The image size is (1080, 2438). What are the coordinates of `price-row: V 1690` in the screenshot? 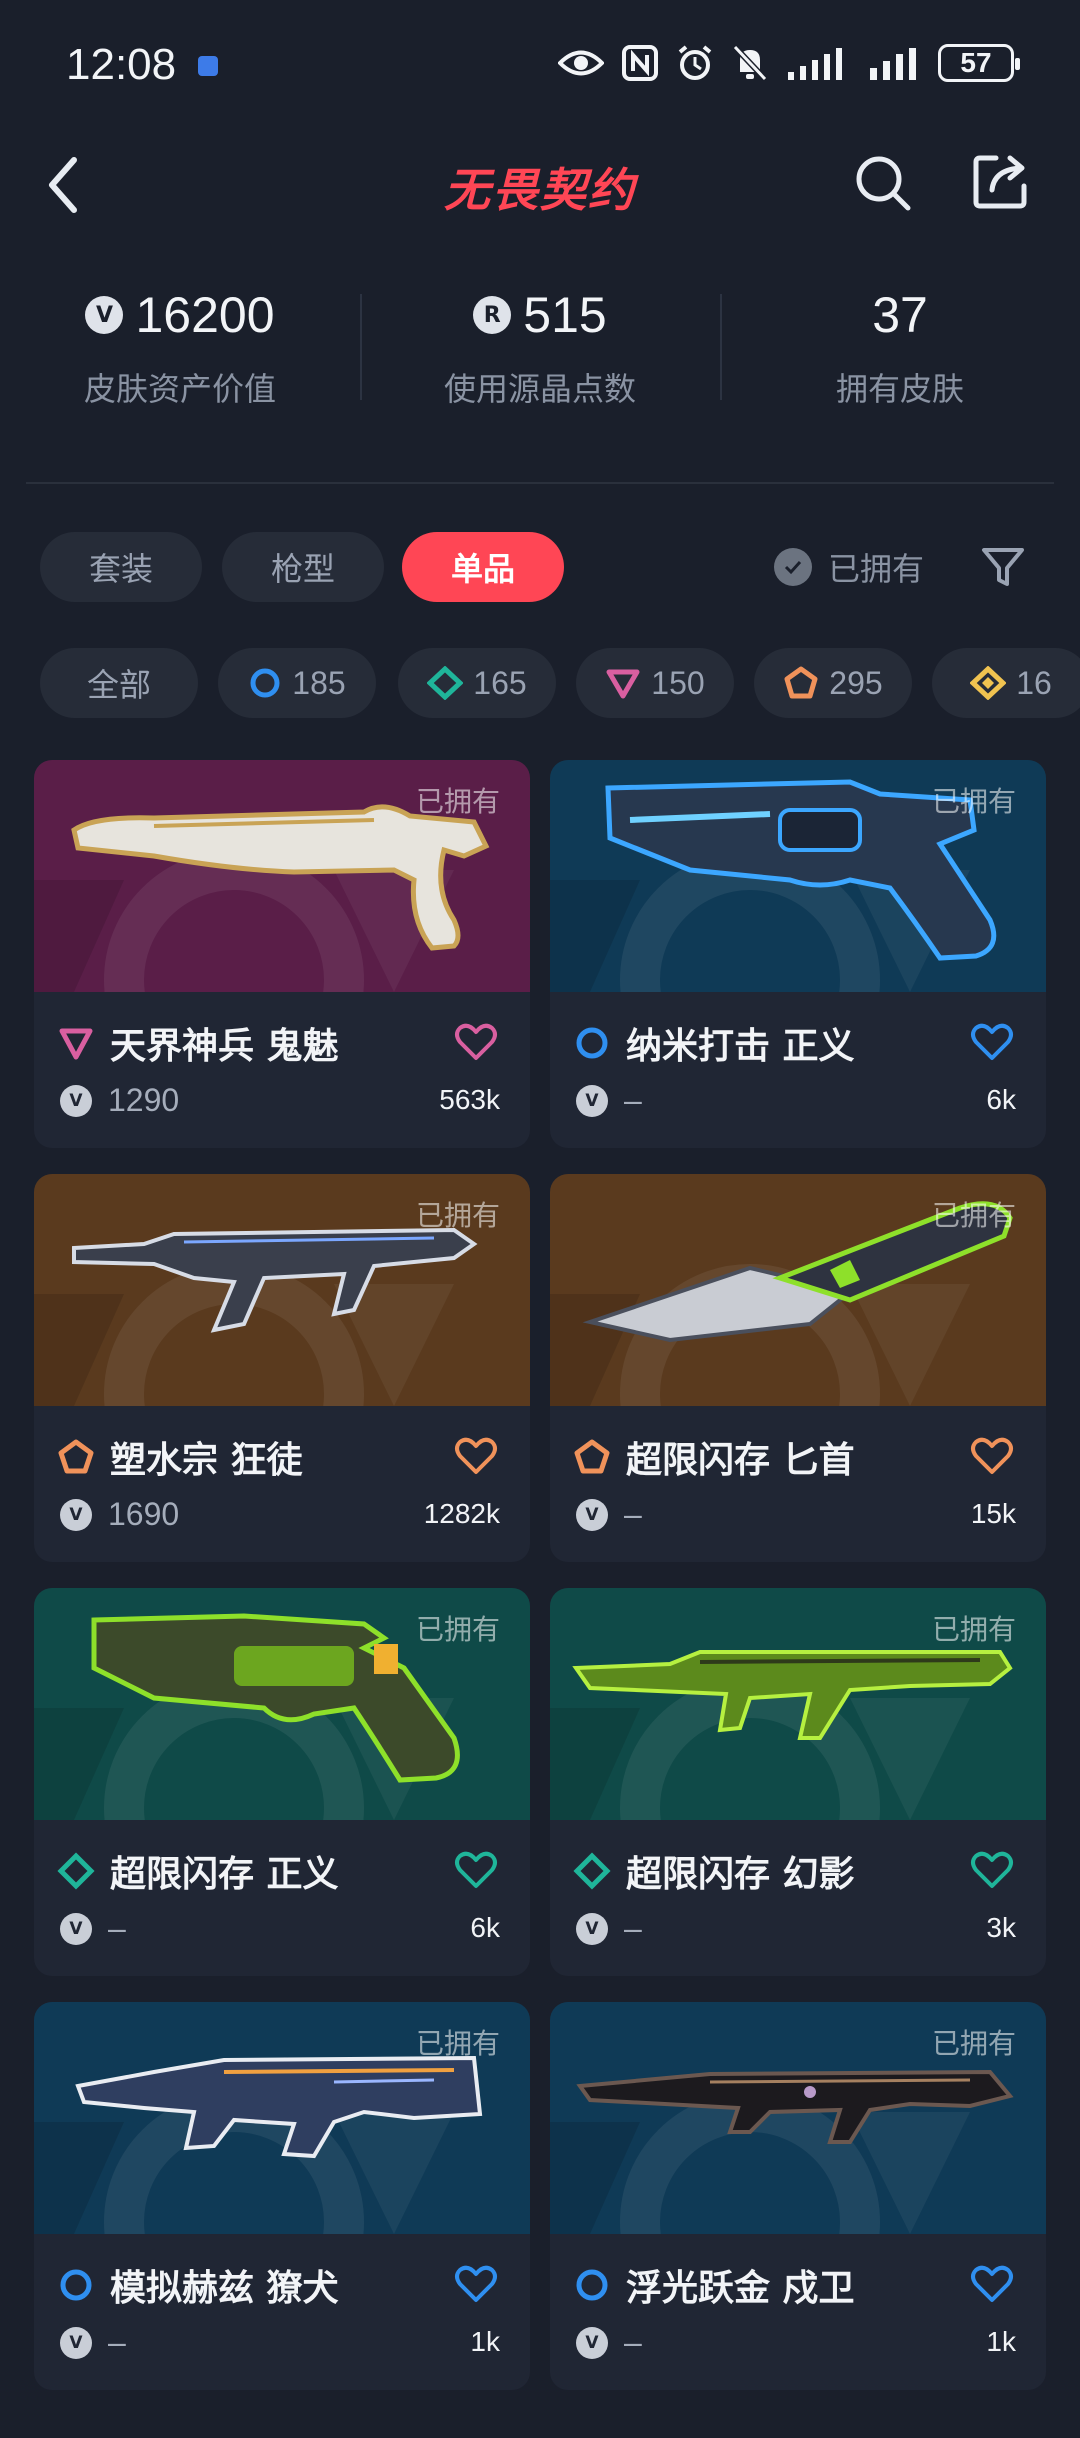 It's located at (119, 1514).